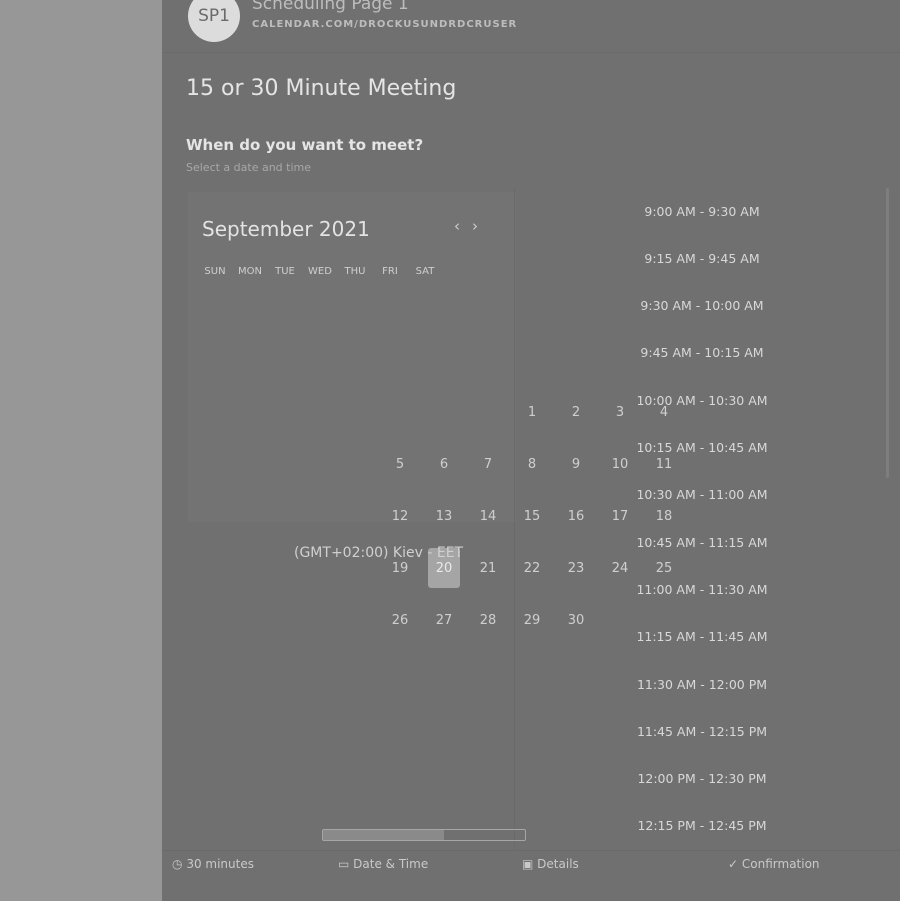 The width and height of the screenshot is (900, 901). I want to click on weekday-label: SUN, so click(215, 271).